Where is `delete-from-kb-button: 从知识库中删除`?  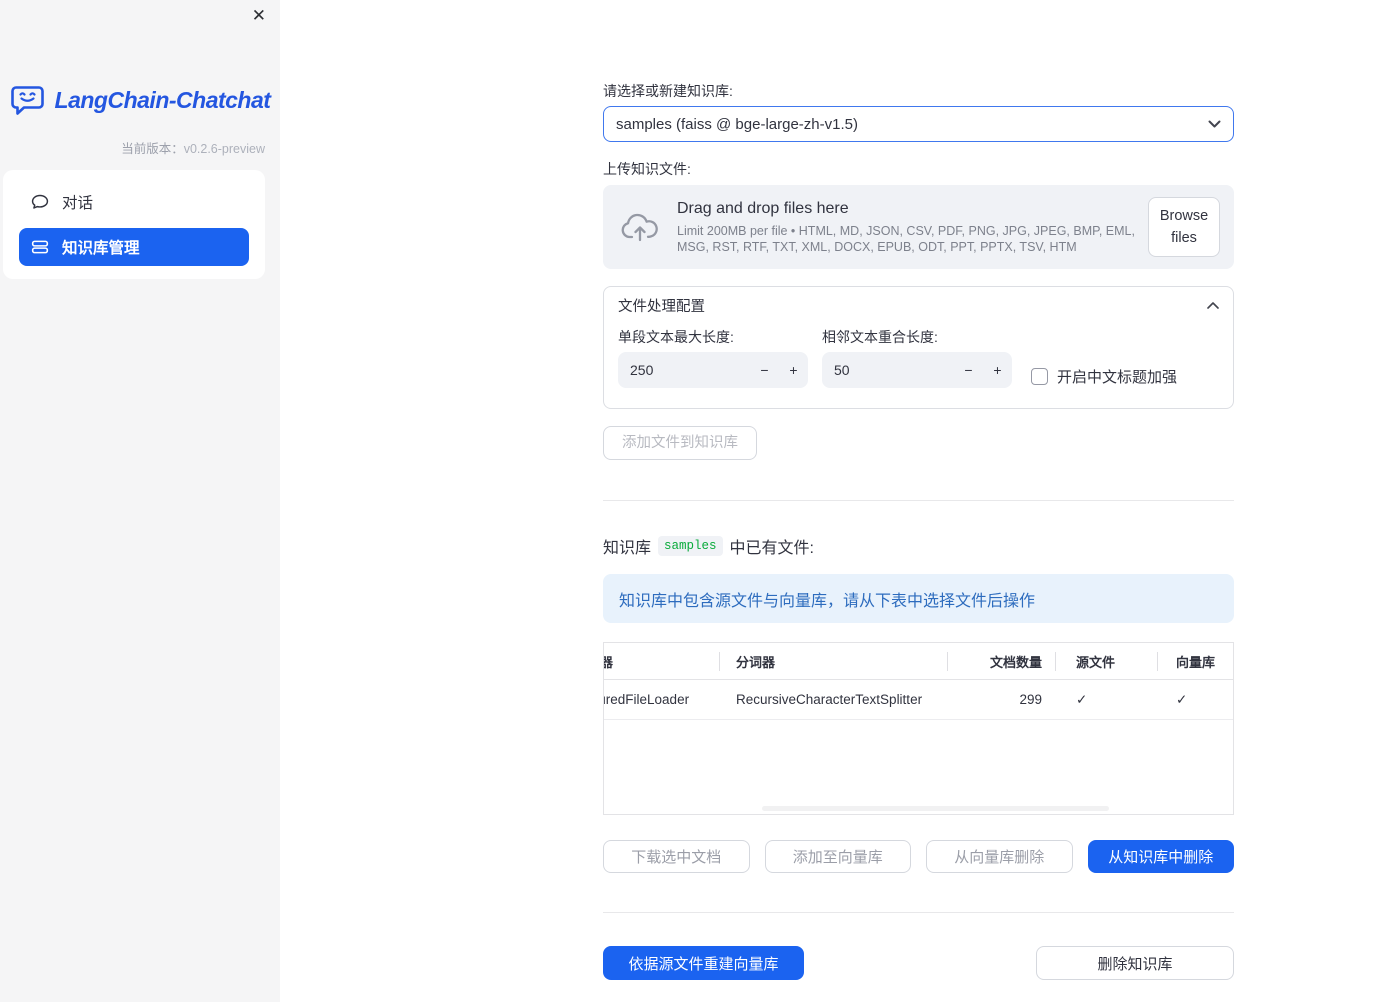 delete-from-kb-button: 从知识库中删除 is located at coordinates (1160, 856).